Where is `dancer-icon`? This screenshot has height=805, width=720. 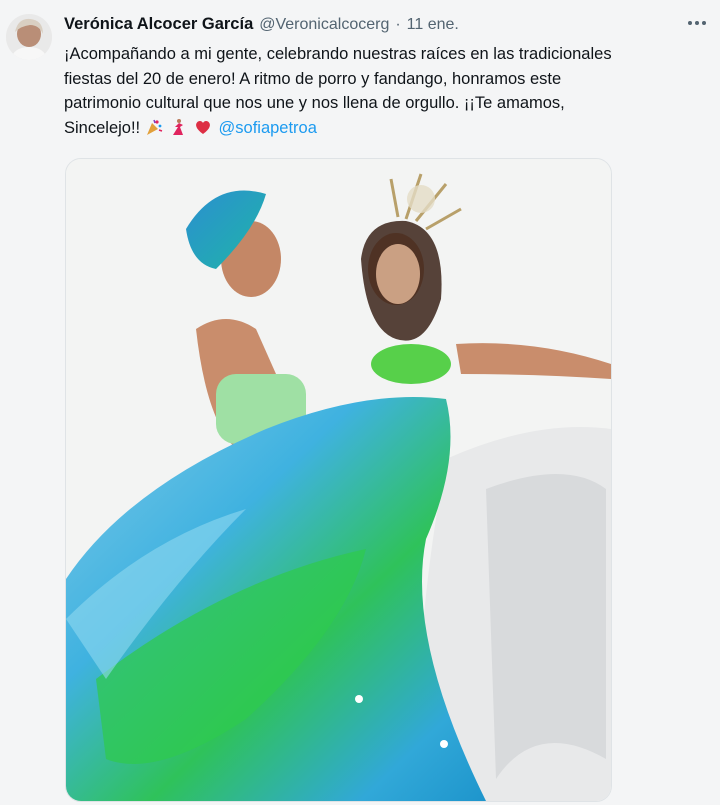
dancer-icon is located at coordinates (178, 126).